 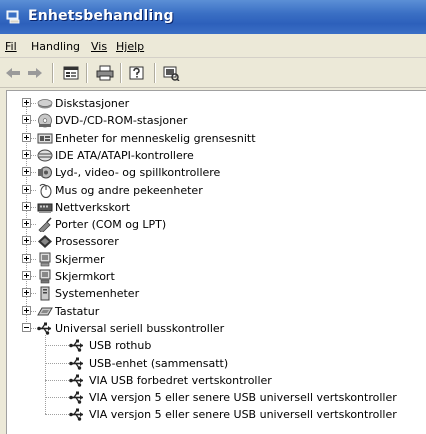 I want to click on tree-category-row: Skjermkort, so click(x=216, y=276).